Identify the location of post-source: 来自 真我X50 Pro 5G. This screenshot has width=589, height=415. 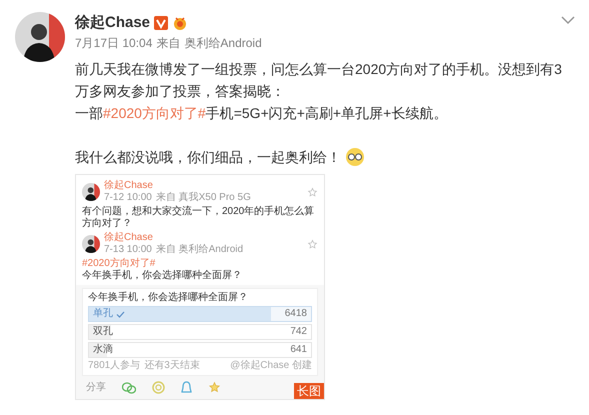
(203, 198).